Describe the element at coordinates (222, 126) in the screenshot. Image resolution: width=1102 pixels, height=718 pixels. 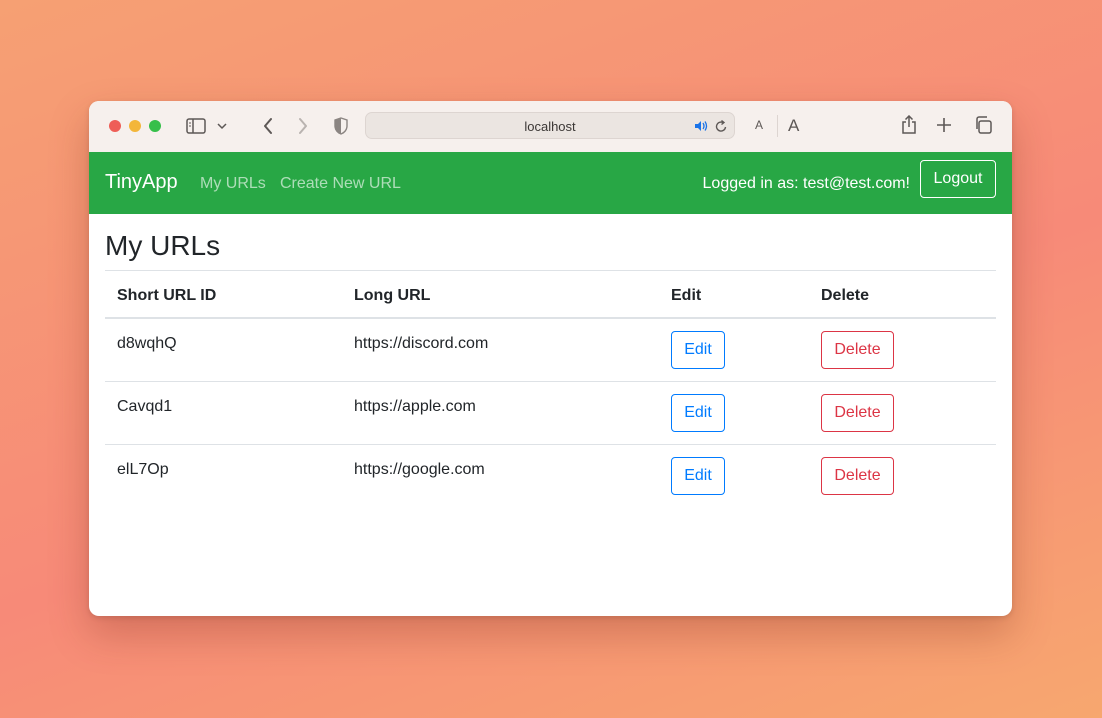
I see `chevron-down-icon` at that location.